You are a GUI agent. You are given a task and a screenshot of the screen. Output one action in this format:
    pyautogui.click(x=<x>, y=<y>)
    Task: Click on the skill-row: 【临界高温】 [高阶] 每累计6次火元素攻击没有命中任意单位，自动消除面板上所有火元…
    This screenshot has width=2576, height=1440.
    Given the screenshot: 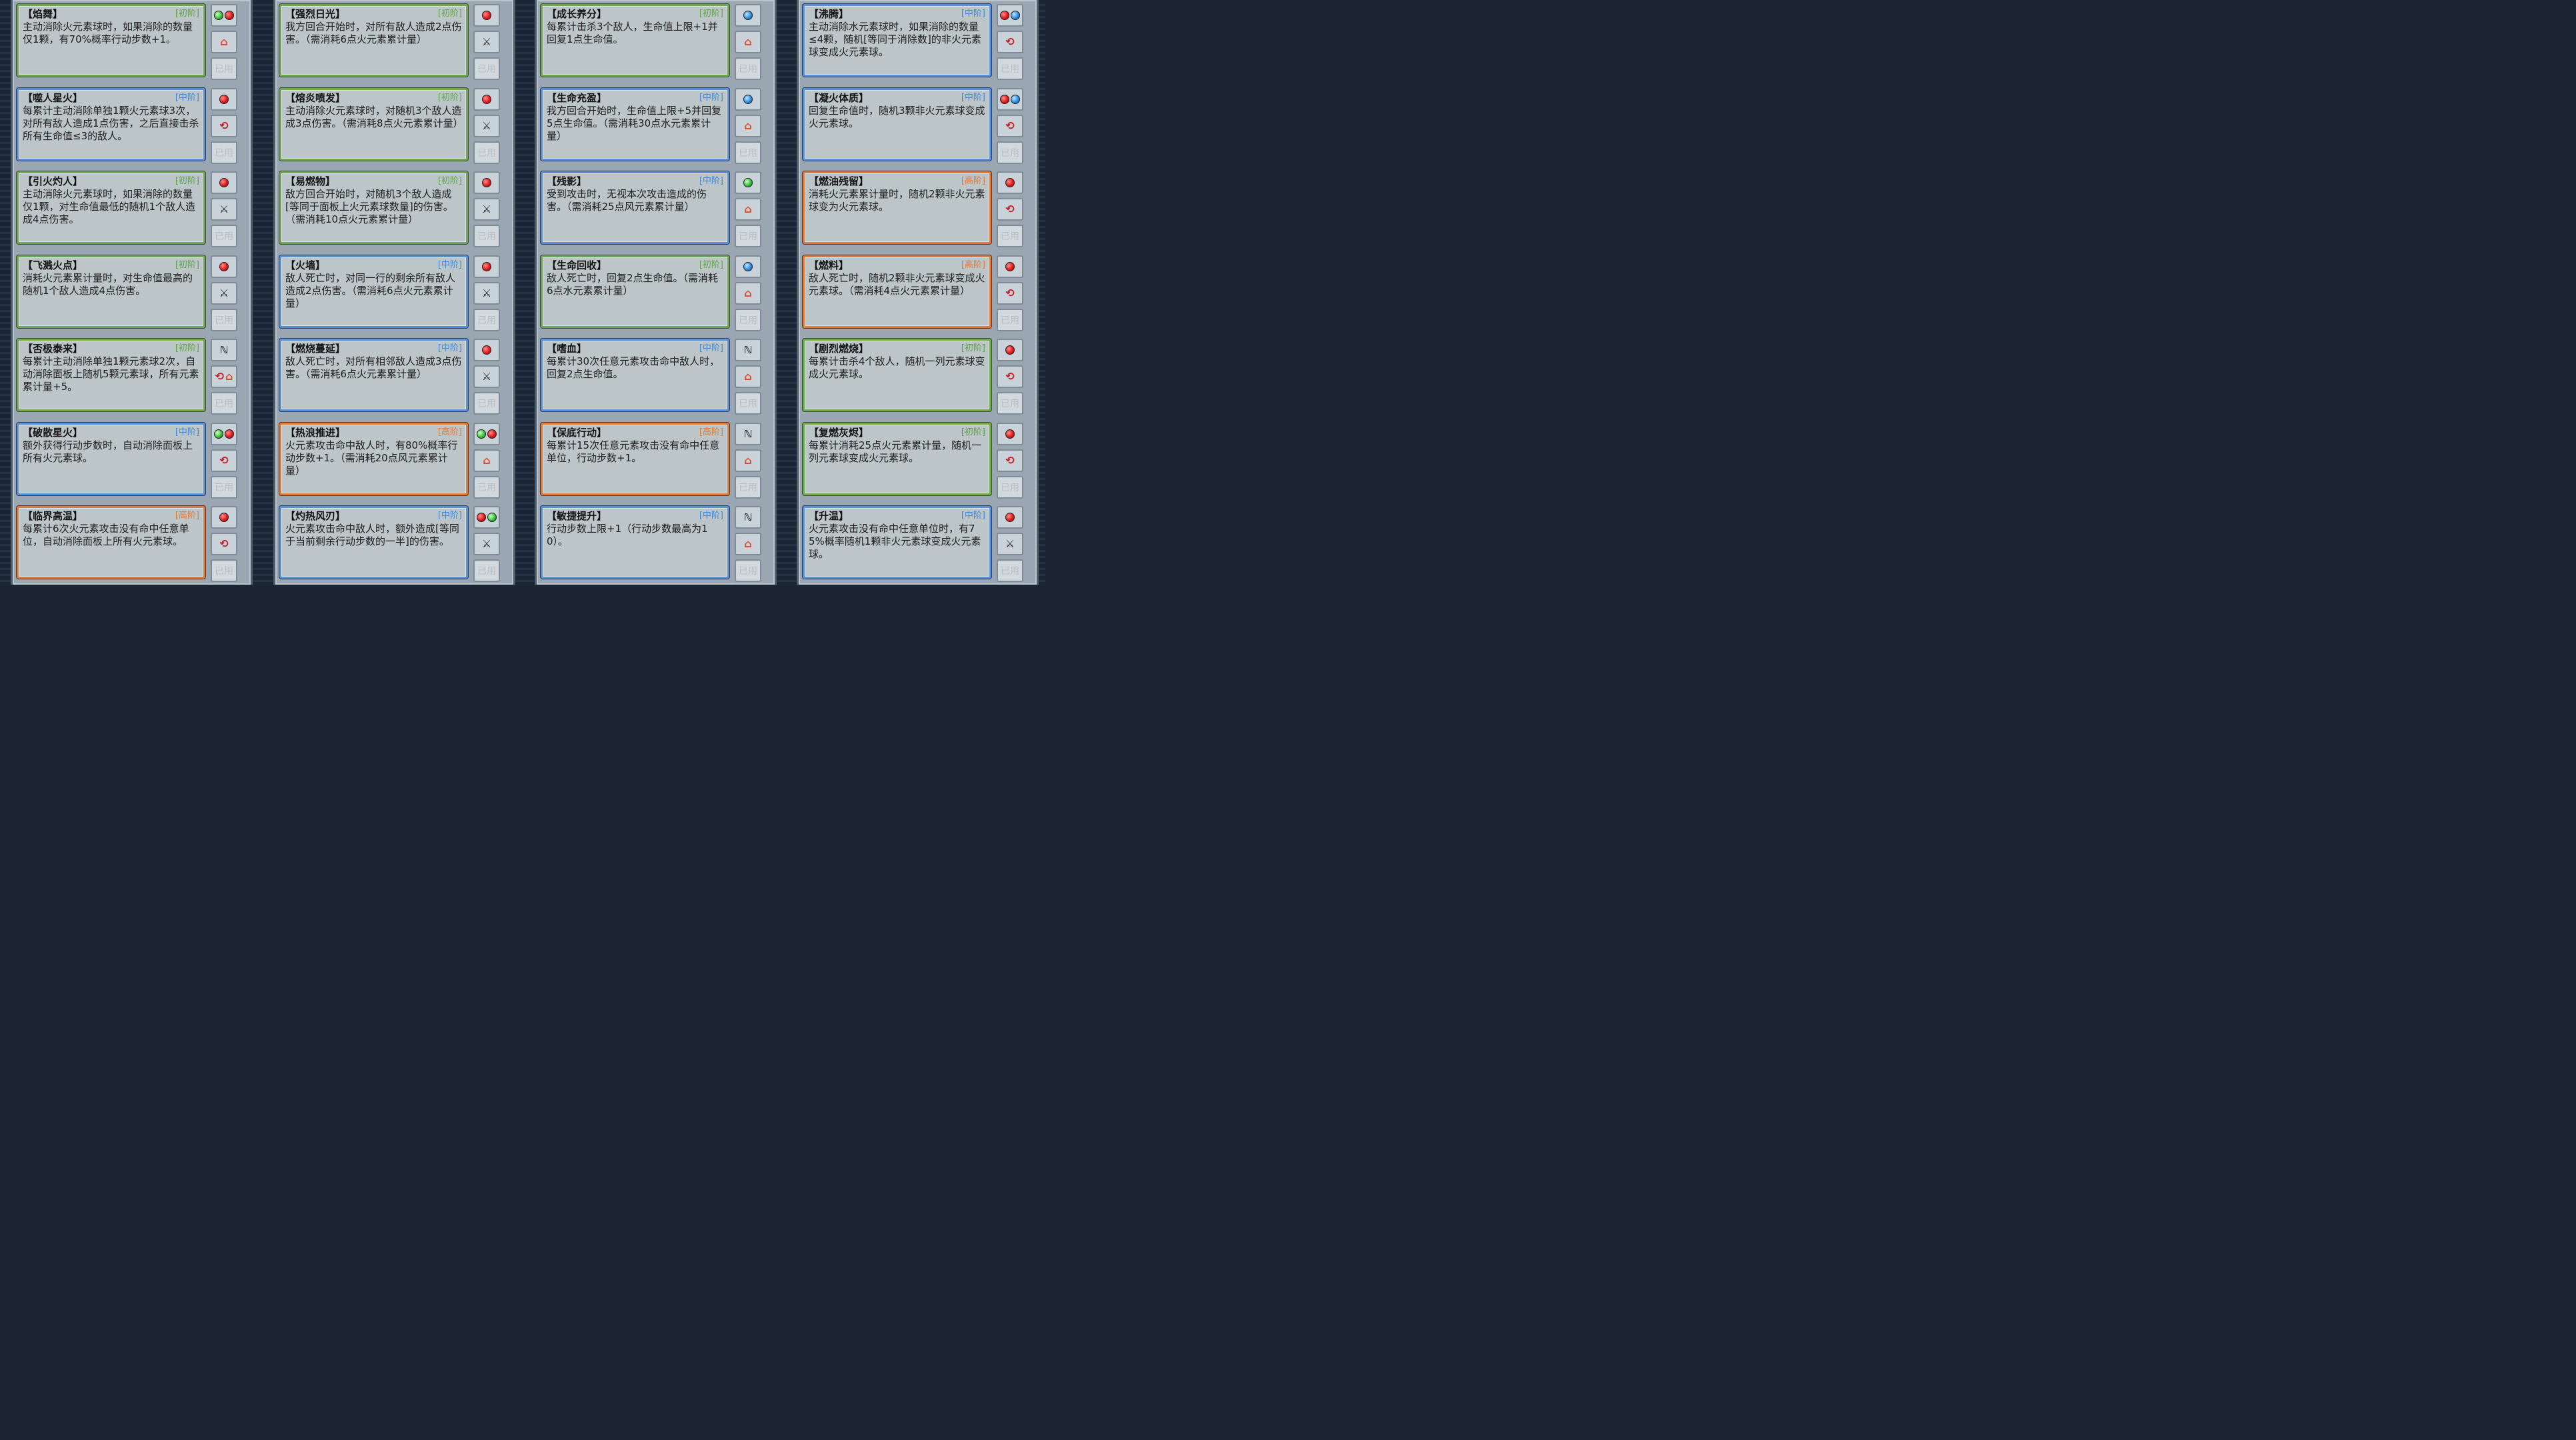 What is the action you would take?
    pyautogui.click(x=132, y=545)
    